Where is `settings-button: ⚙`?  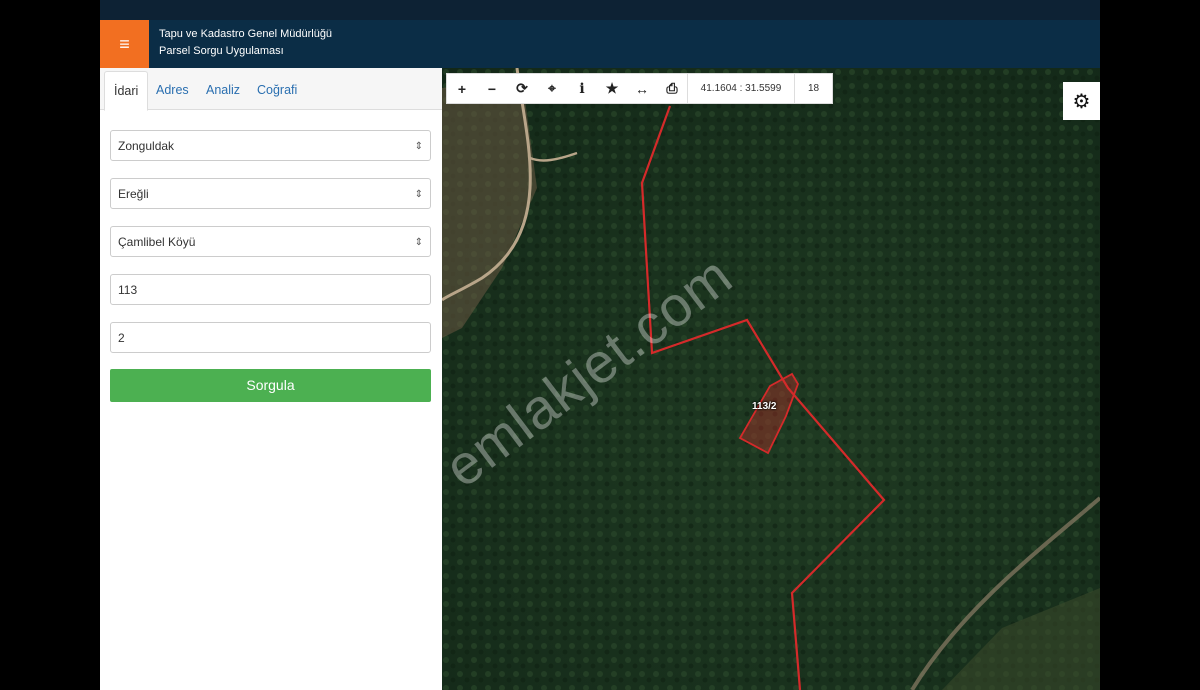 settings-button: ⚙ is located at coordinates (1081, 101).